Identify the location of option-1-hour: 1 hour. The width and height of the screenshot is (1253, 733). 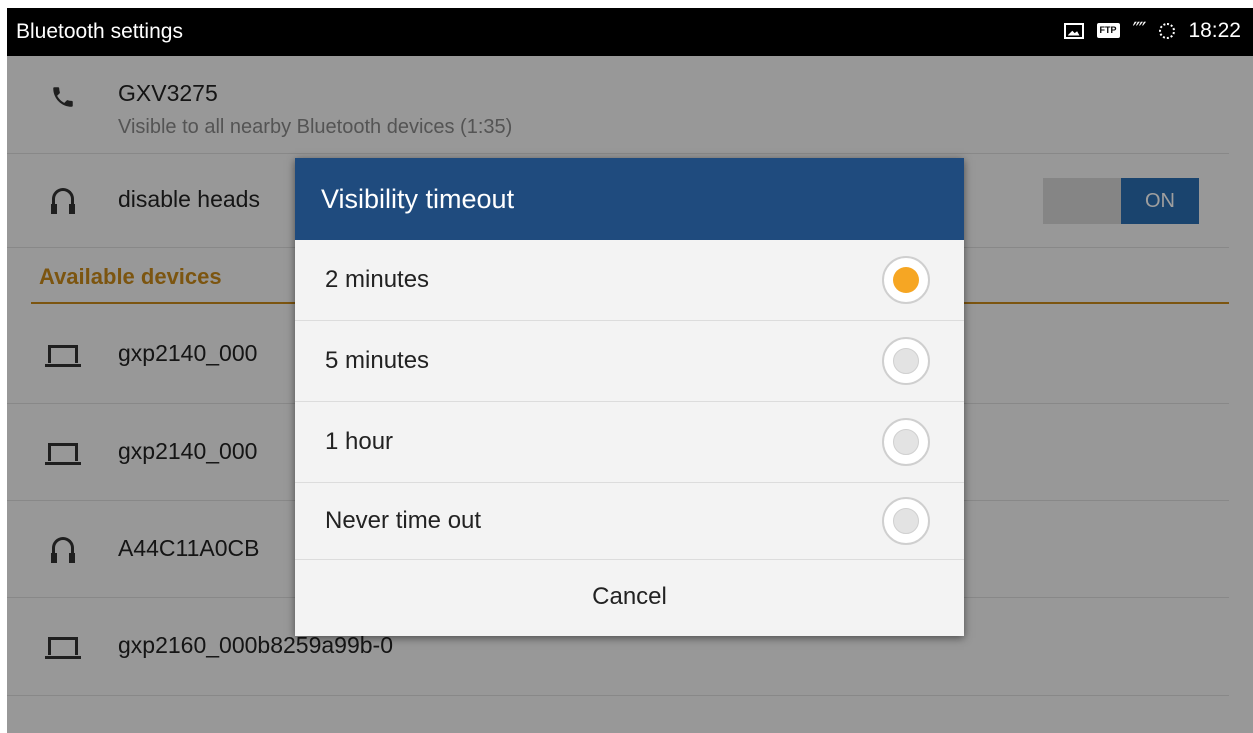
(629, 442).